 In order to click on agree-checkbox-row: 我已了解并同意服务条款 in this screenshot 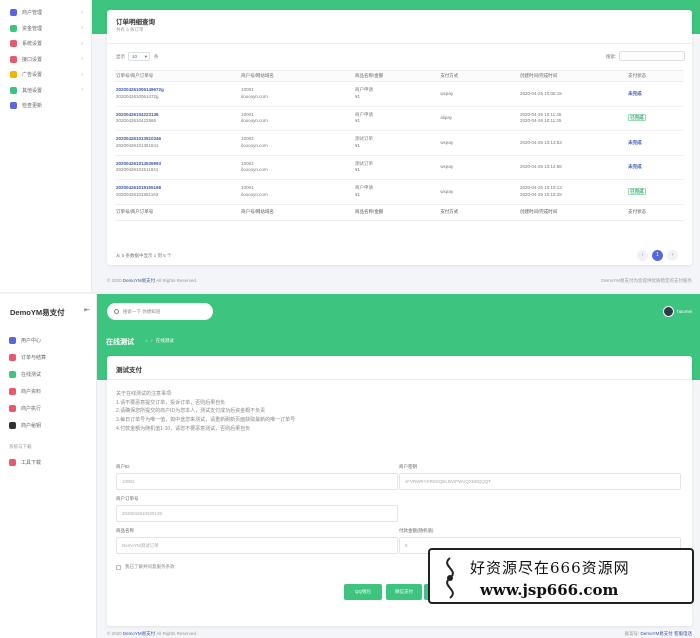, I will do `click(145, 567)`.